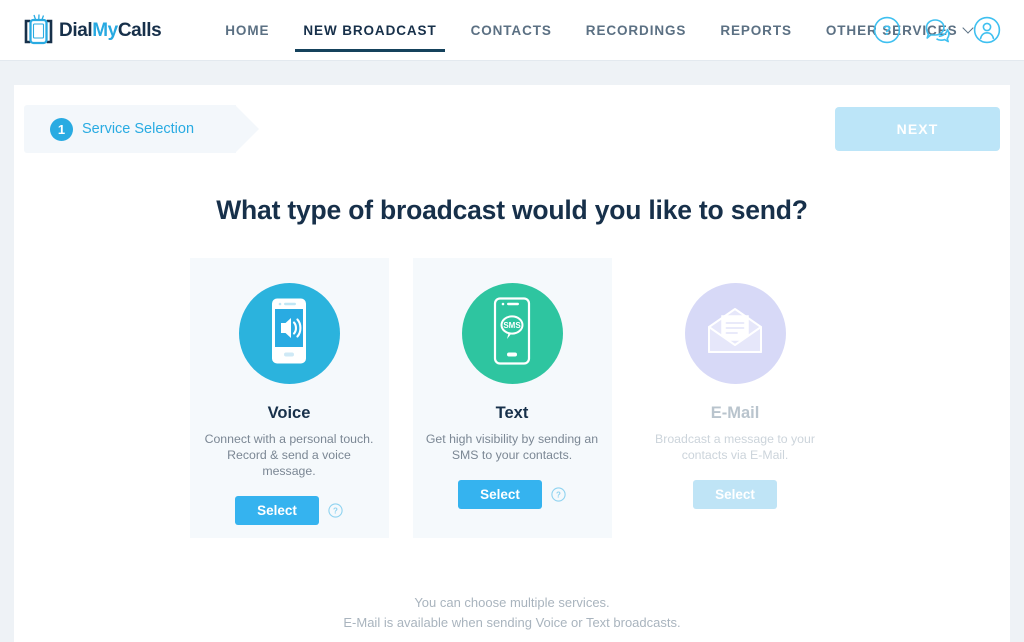 The width and height of the screenshot is (1024, 642). I want to click on open-envelope-letter-icon, so click(735, 333).